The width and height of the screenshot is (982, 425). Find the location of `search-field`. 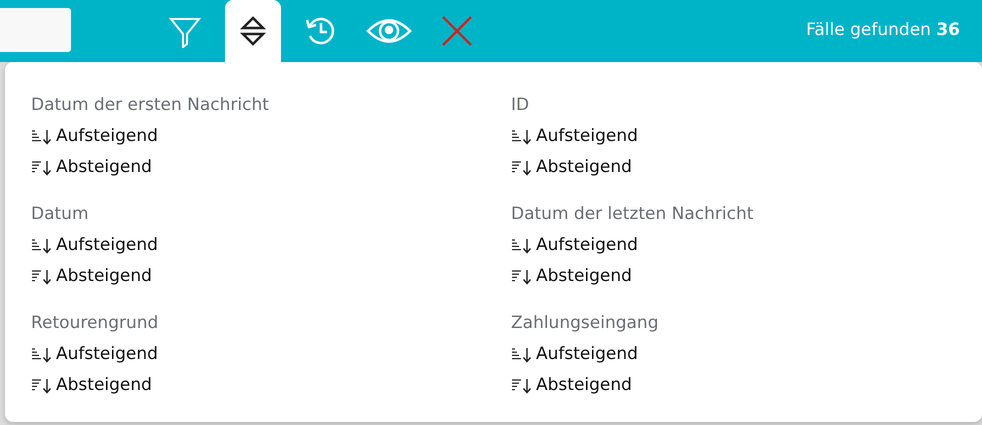

search-field is located at coordinates (35, 30).